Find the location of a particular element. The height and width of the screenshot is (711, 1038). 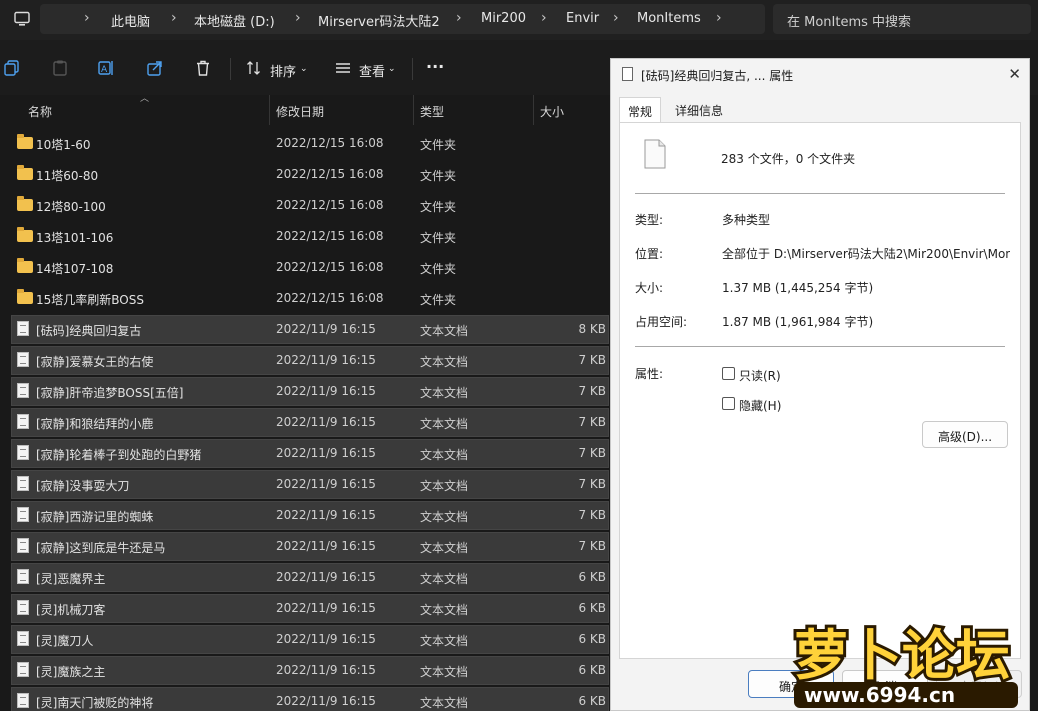

breadcrumb-item: Mir200 is located at coordinates (503, 18).